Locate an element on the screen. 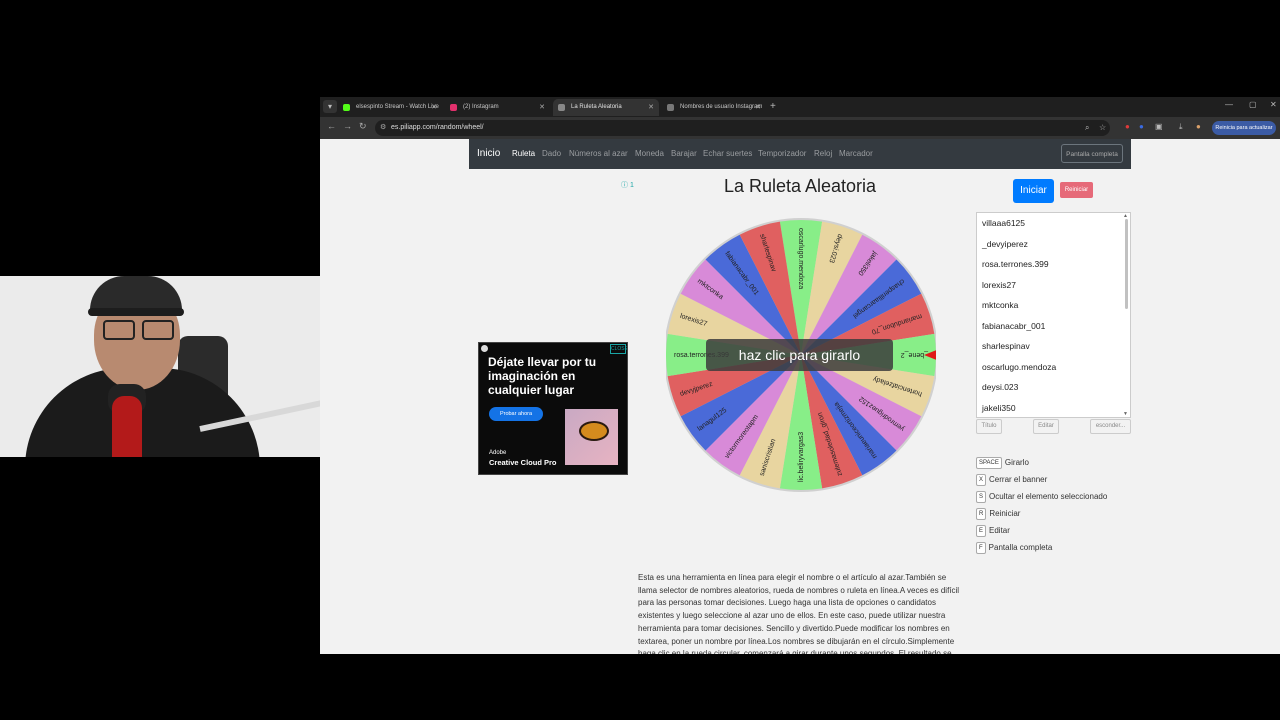  shortcut-row: E Editar is located at coordinates (993, 531).